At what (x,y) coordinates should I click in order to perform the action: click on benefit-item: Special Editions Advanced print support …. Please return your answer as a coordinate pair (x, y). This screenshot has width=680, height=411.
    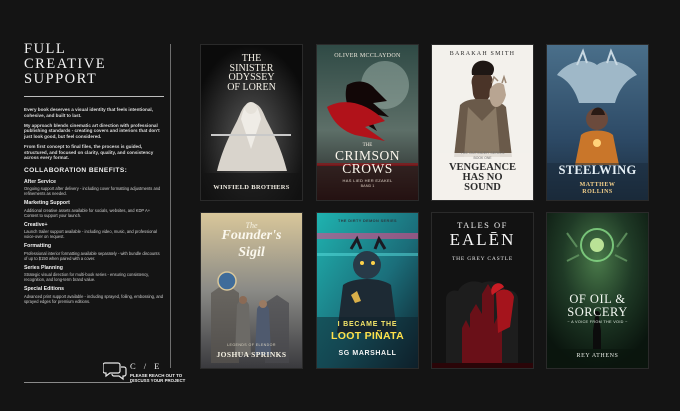
    Looking at the image, I should click on (94, 295).